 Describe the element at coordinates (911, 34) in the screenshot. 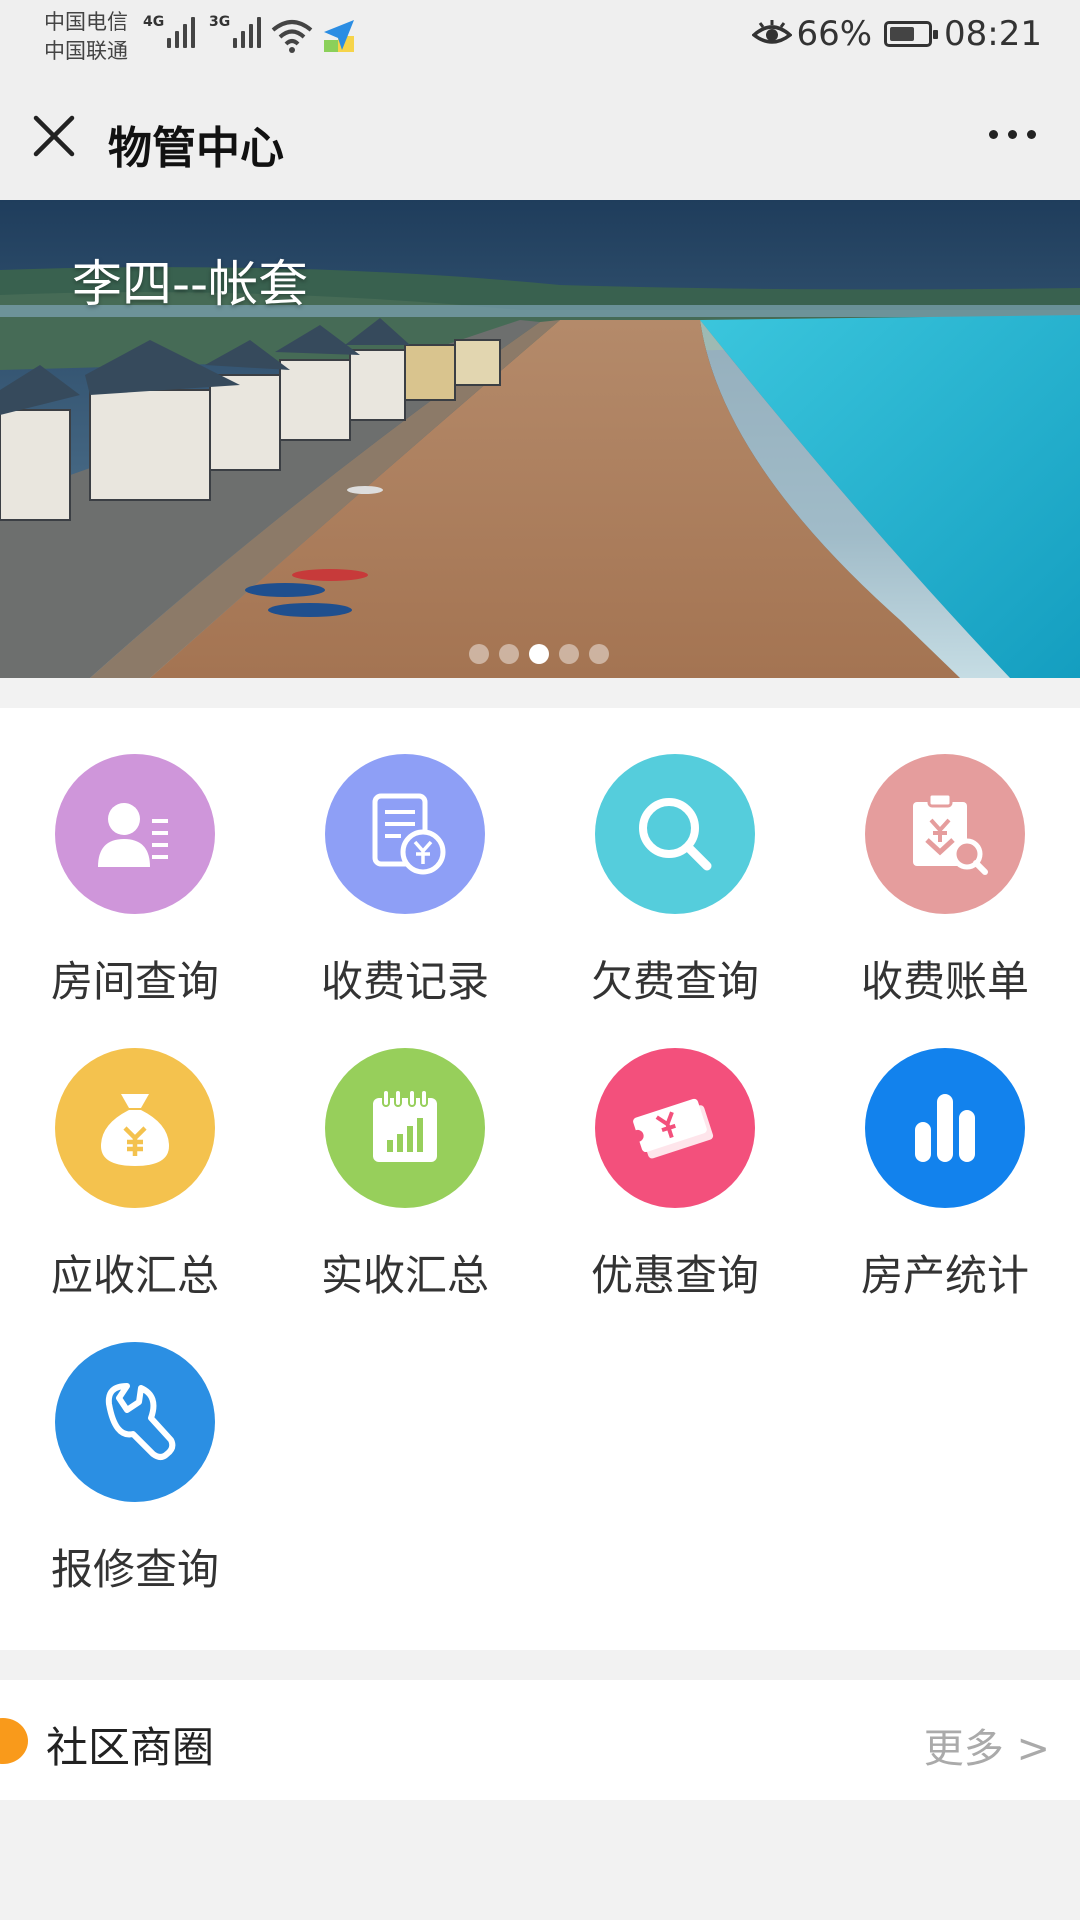

I see `battery-icon` at that location.